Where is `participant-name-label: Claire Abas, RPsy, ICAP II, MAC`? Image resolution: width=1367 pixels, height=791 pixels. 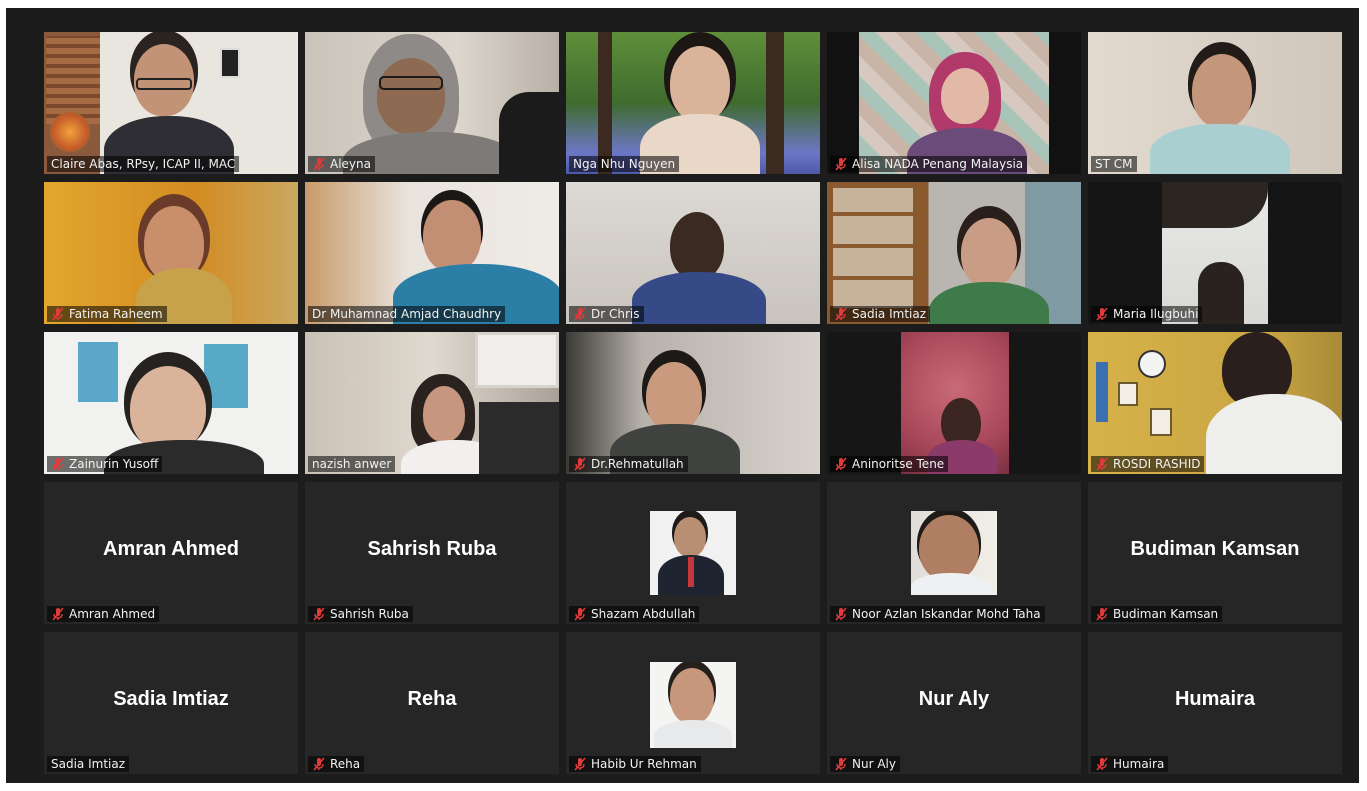
participant-name-label: Claire Abas, RPsy, ICAP II, MAC is located at coordinates (143, 164).